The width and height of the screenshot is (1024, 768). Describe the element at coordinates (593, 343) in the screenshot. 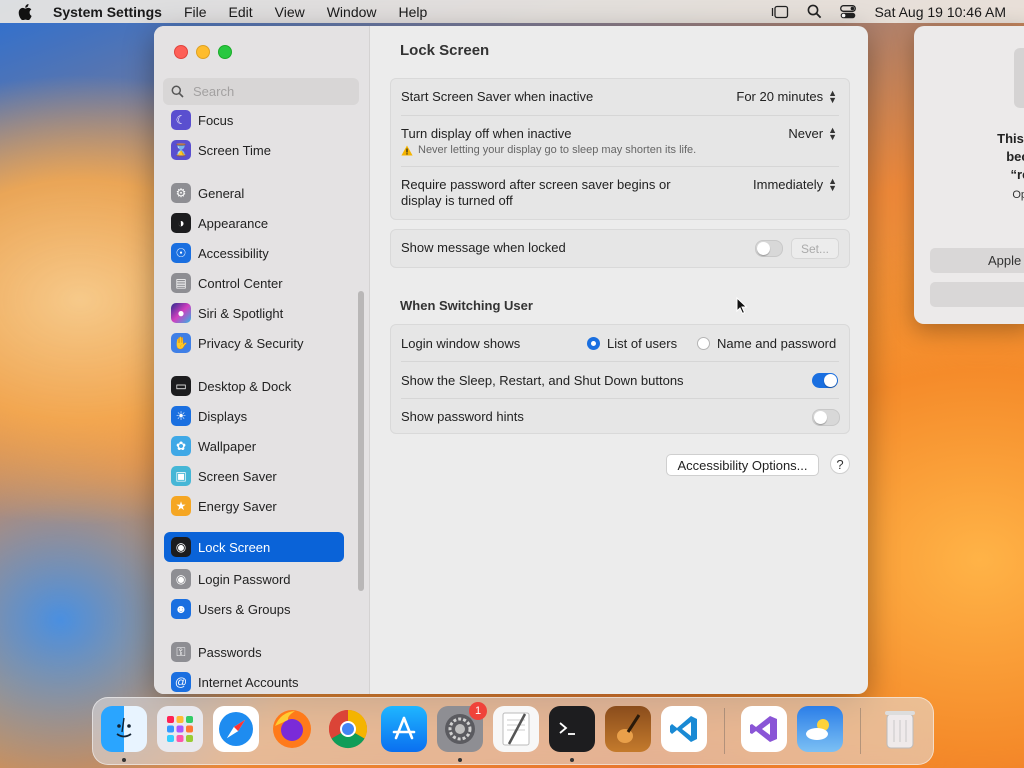

I see `radio-selected-icon` at that location.